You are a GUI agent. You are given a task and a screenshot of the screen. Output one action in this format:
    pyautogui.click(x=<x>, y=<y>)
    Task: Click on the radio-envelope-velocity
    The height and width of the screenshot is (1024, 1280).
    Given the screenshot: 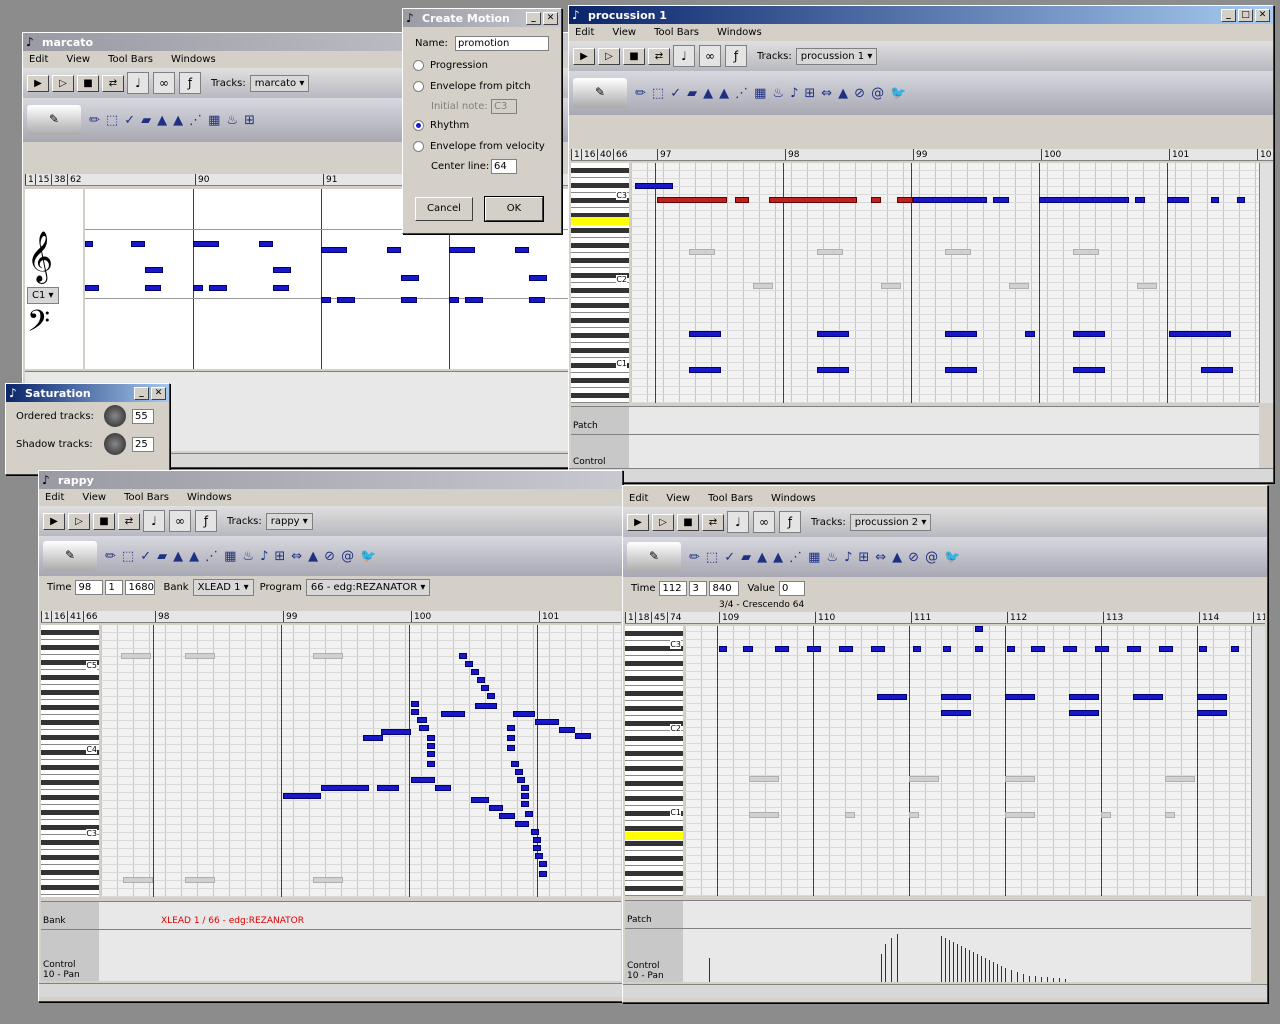 What is the action you would take?
    pyautogui.click(x=418, y=146)
    